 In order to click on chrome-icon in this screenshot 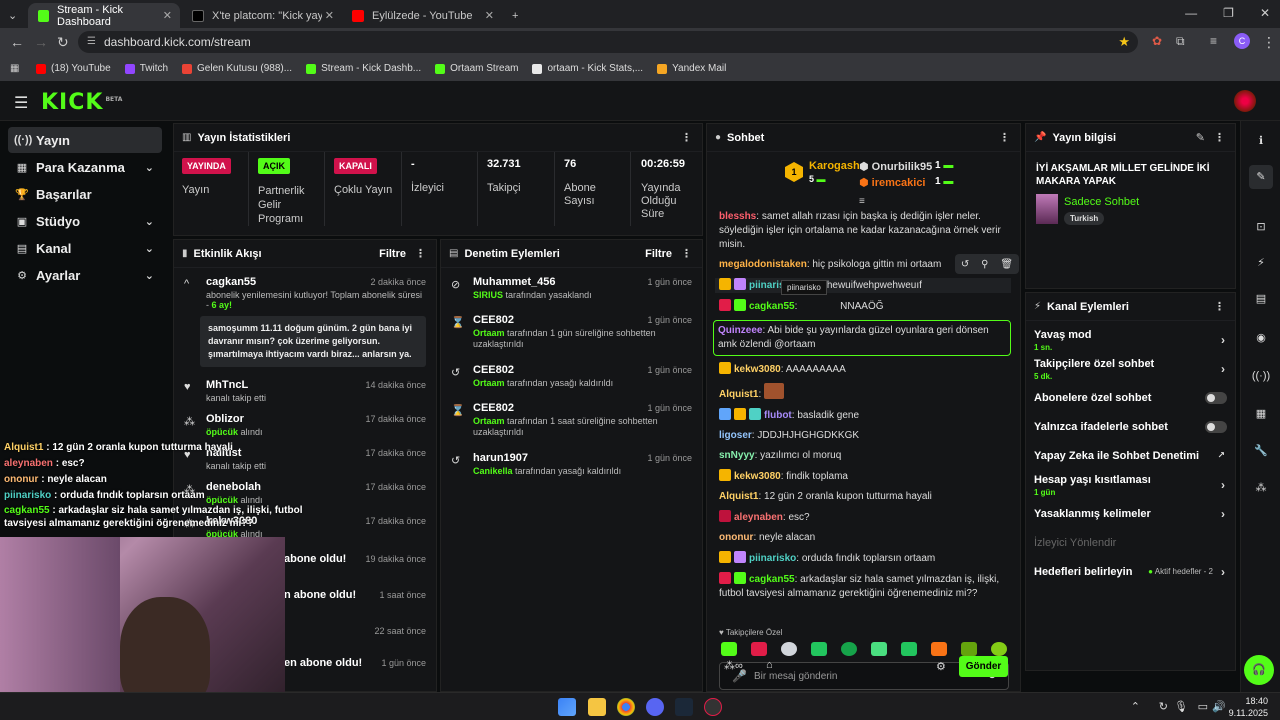, I will do `click(626, 707)`.